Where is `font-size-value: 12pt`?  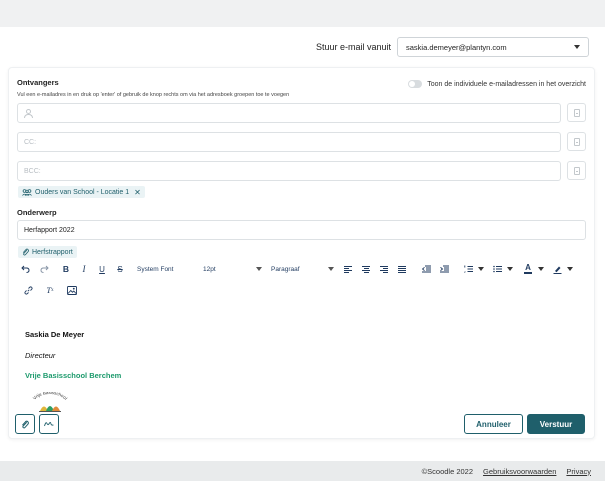 font-size-value: 12pt is located at coordinates (209, 269).